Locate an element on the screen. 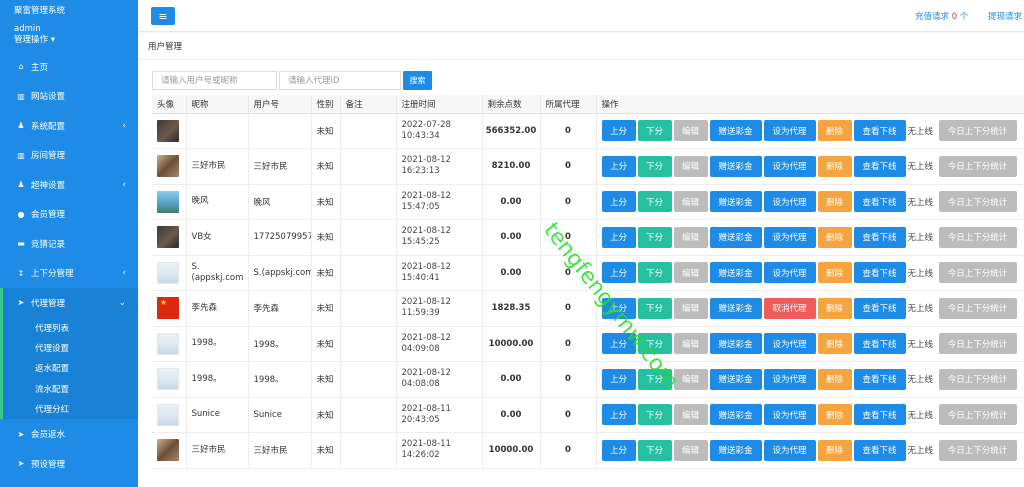 The width and height of the screenshot is (1024, 487). sidebar-item-1: ▥ 网站设置 is located at coordinates (69, 97).